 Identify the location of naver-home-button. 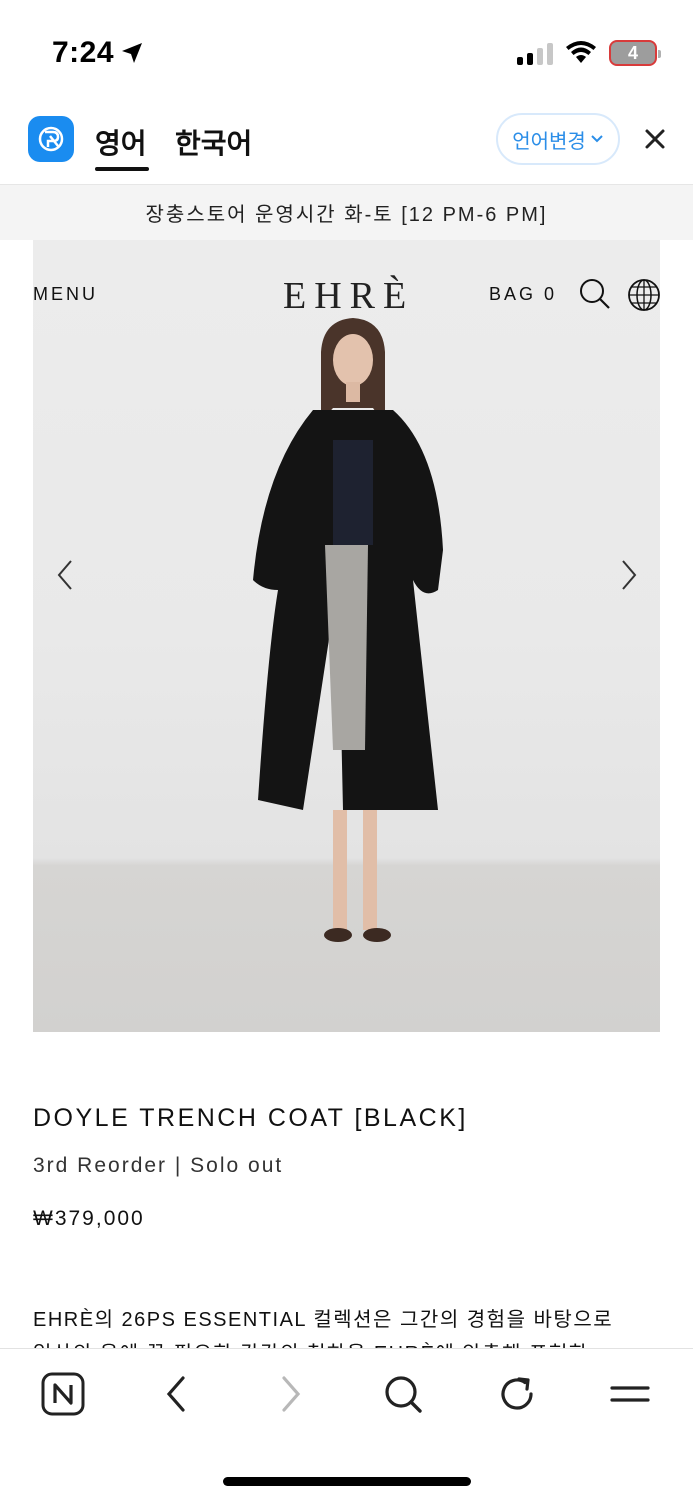
(63, 1394).